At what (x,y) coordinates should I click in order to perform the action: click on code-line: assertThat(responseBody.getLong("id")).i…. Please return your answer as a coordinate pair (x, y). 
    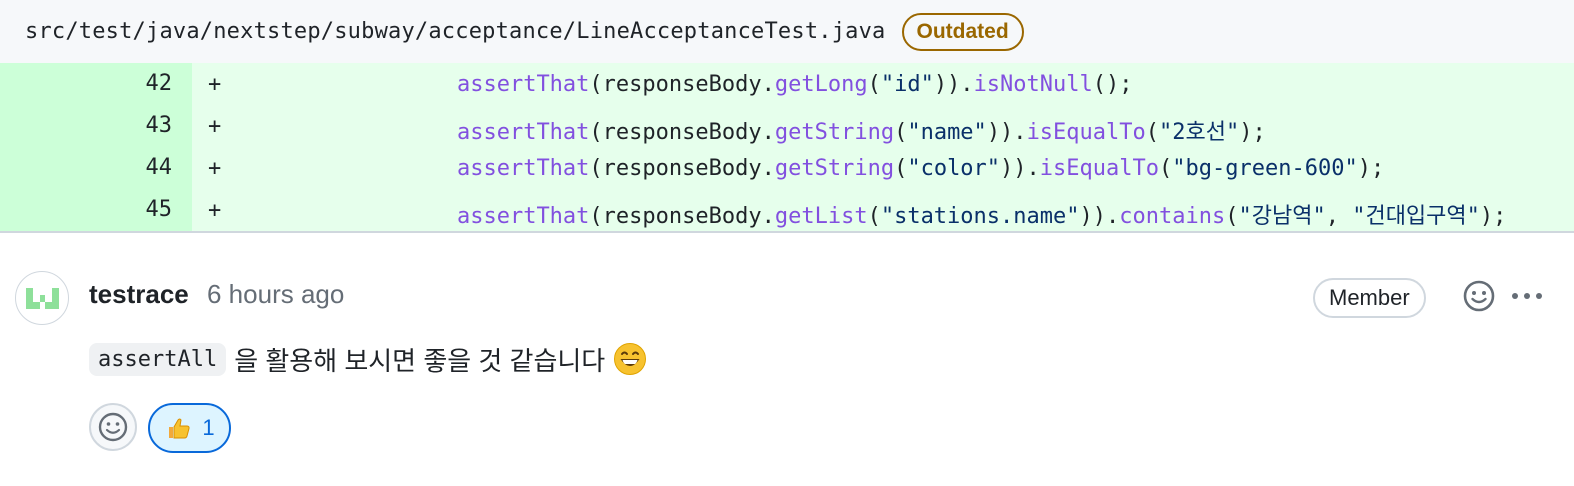
    Looking at the image, I should click on (742, 84).